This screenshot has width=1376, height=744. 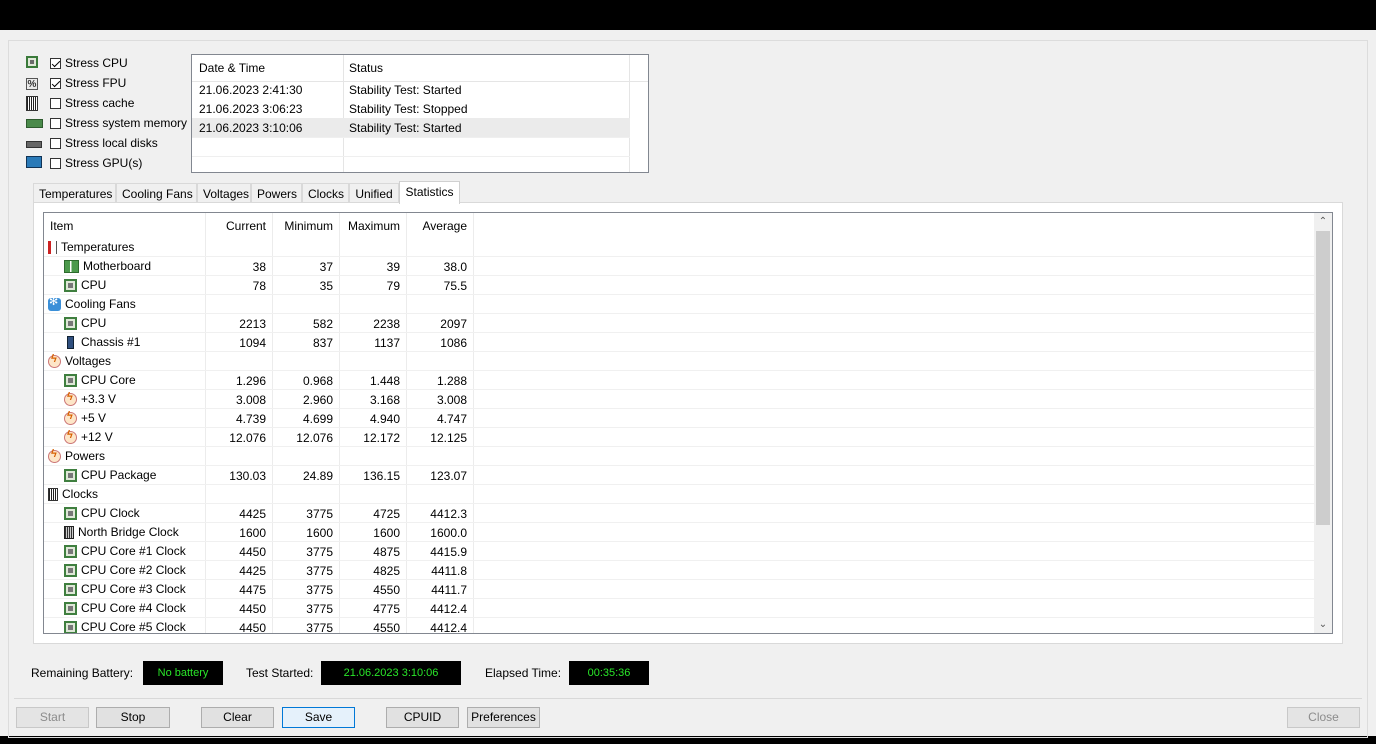 I want to click on row-name: Voltages, so click(x=79, y=360).